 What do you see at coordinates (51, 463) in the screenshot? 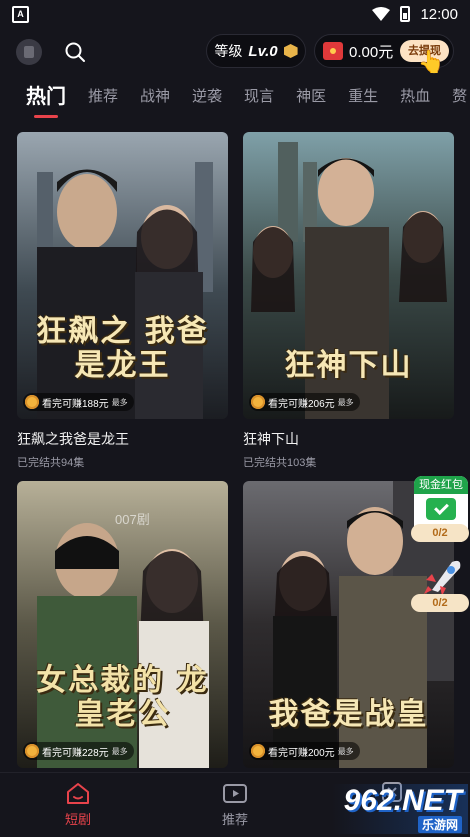
I see `drama-episodes: 已完结共94集` at bounding box center [51, 463].